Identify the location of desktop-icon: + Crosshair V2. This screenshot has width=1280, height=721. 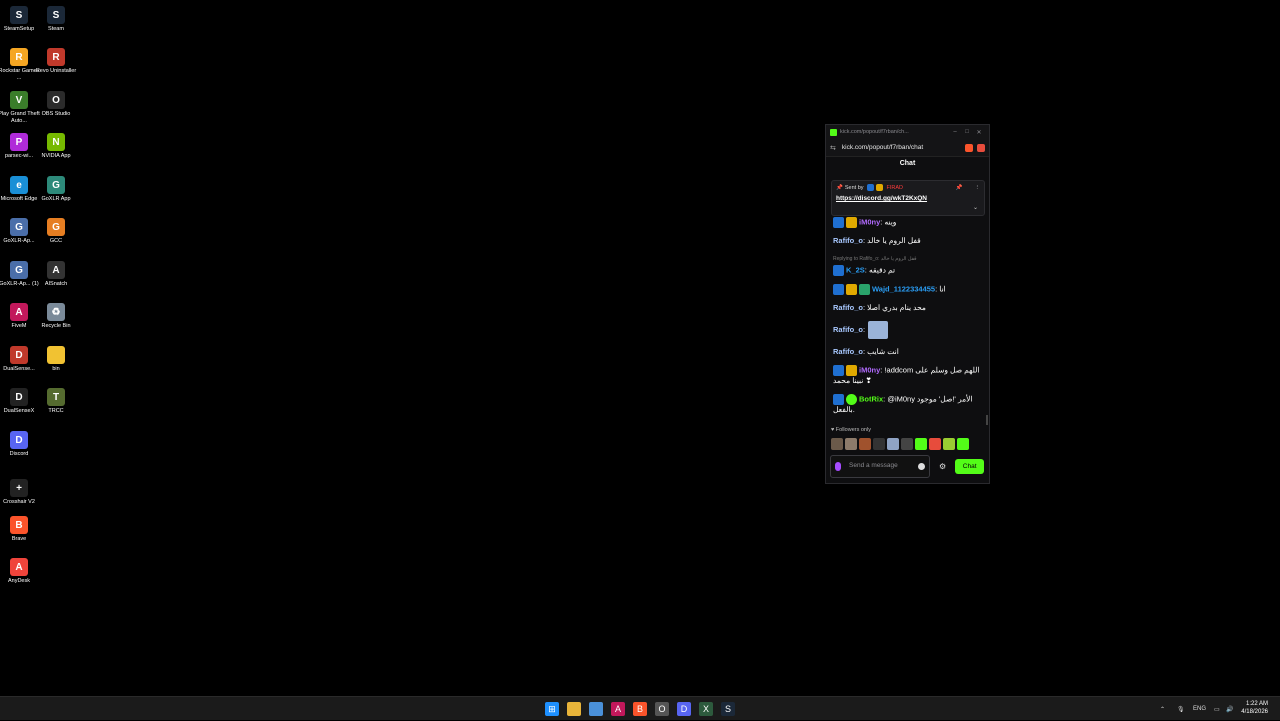
(19, 492).